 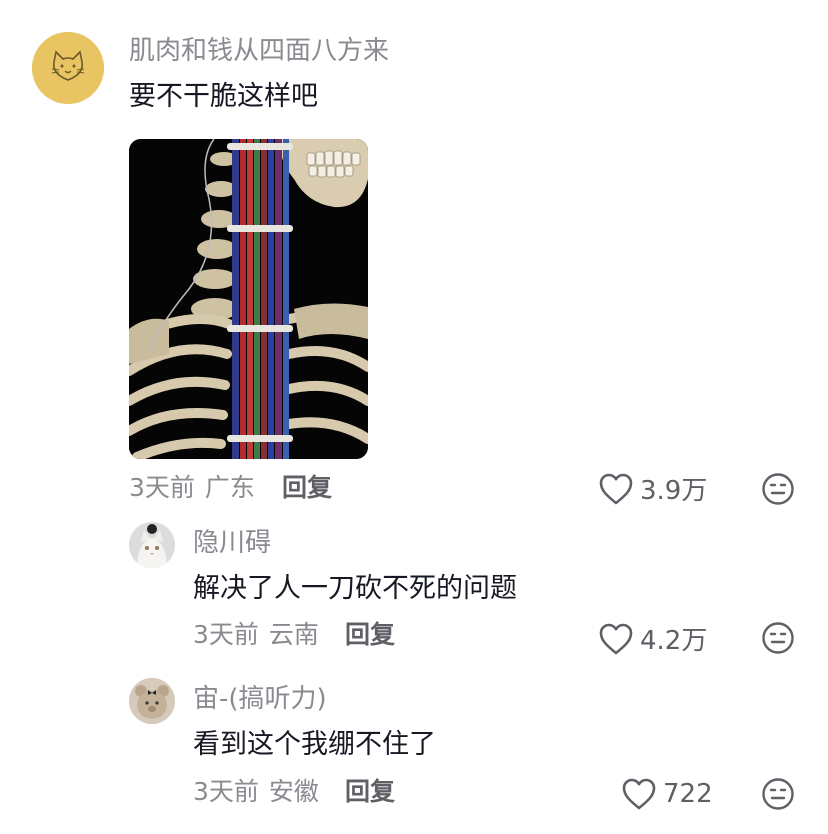 I want to click on skeleton-neck-image, so click(x=248, y=299).